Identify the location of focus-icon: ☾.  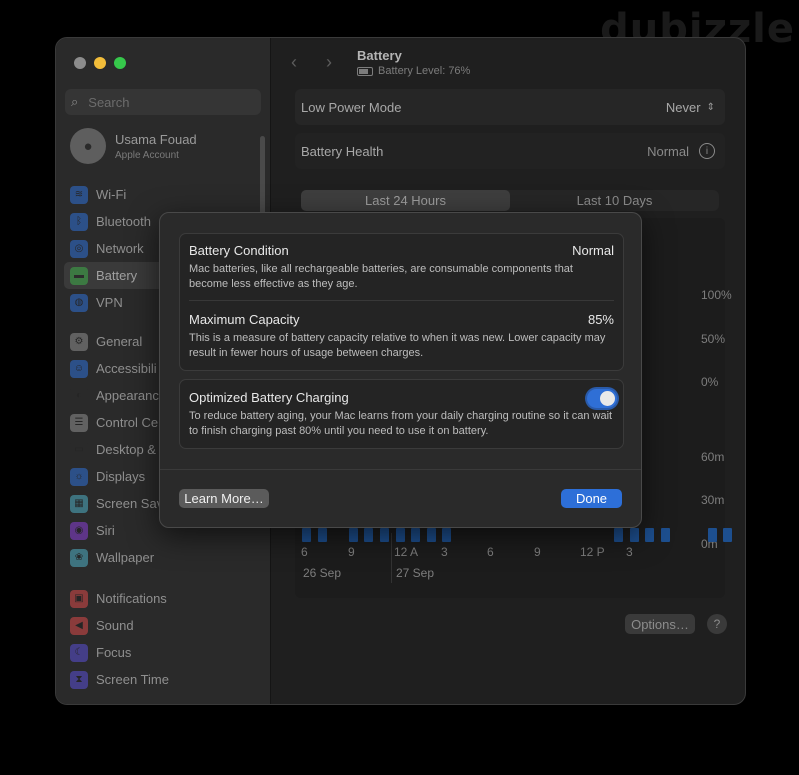
(79, 652).